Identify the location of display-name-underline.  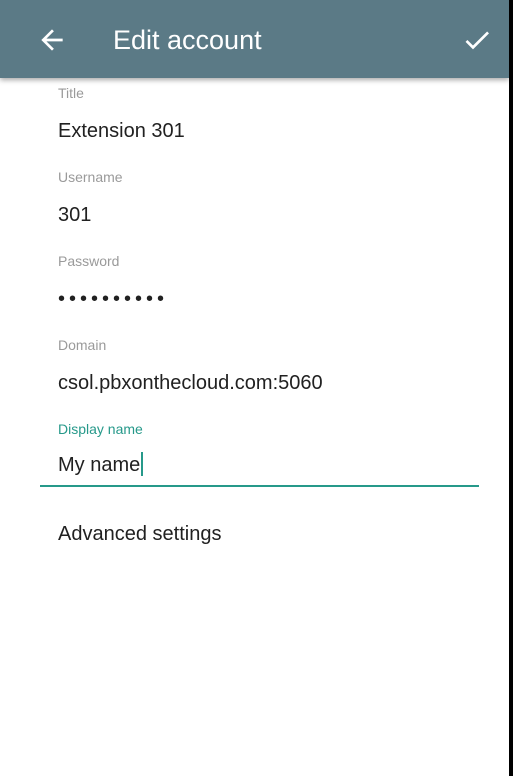
(259, 486).